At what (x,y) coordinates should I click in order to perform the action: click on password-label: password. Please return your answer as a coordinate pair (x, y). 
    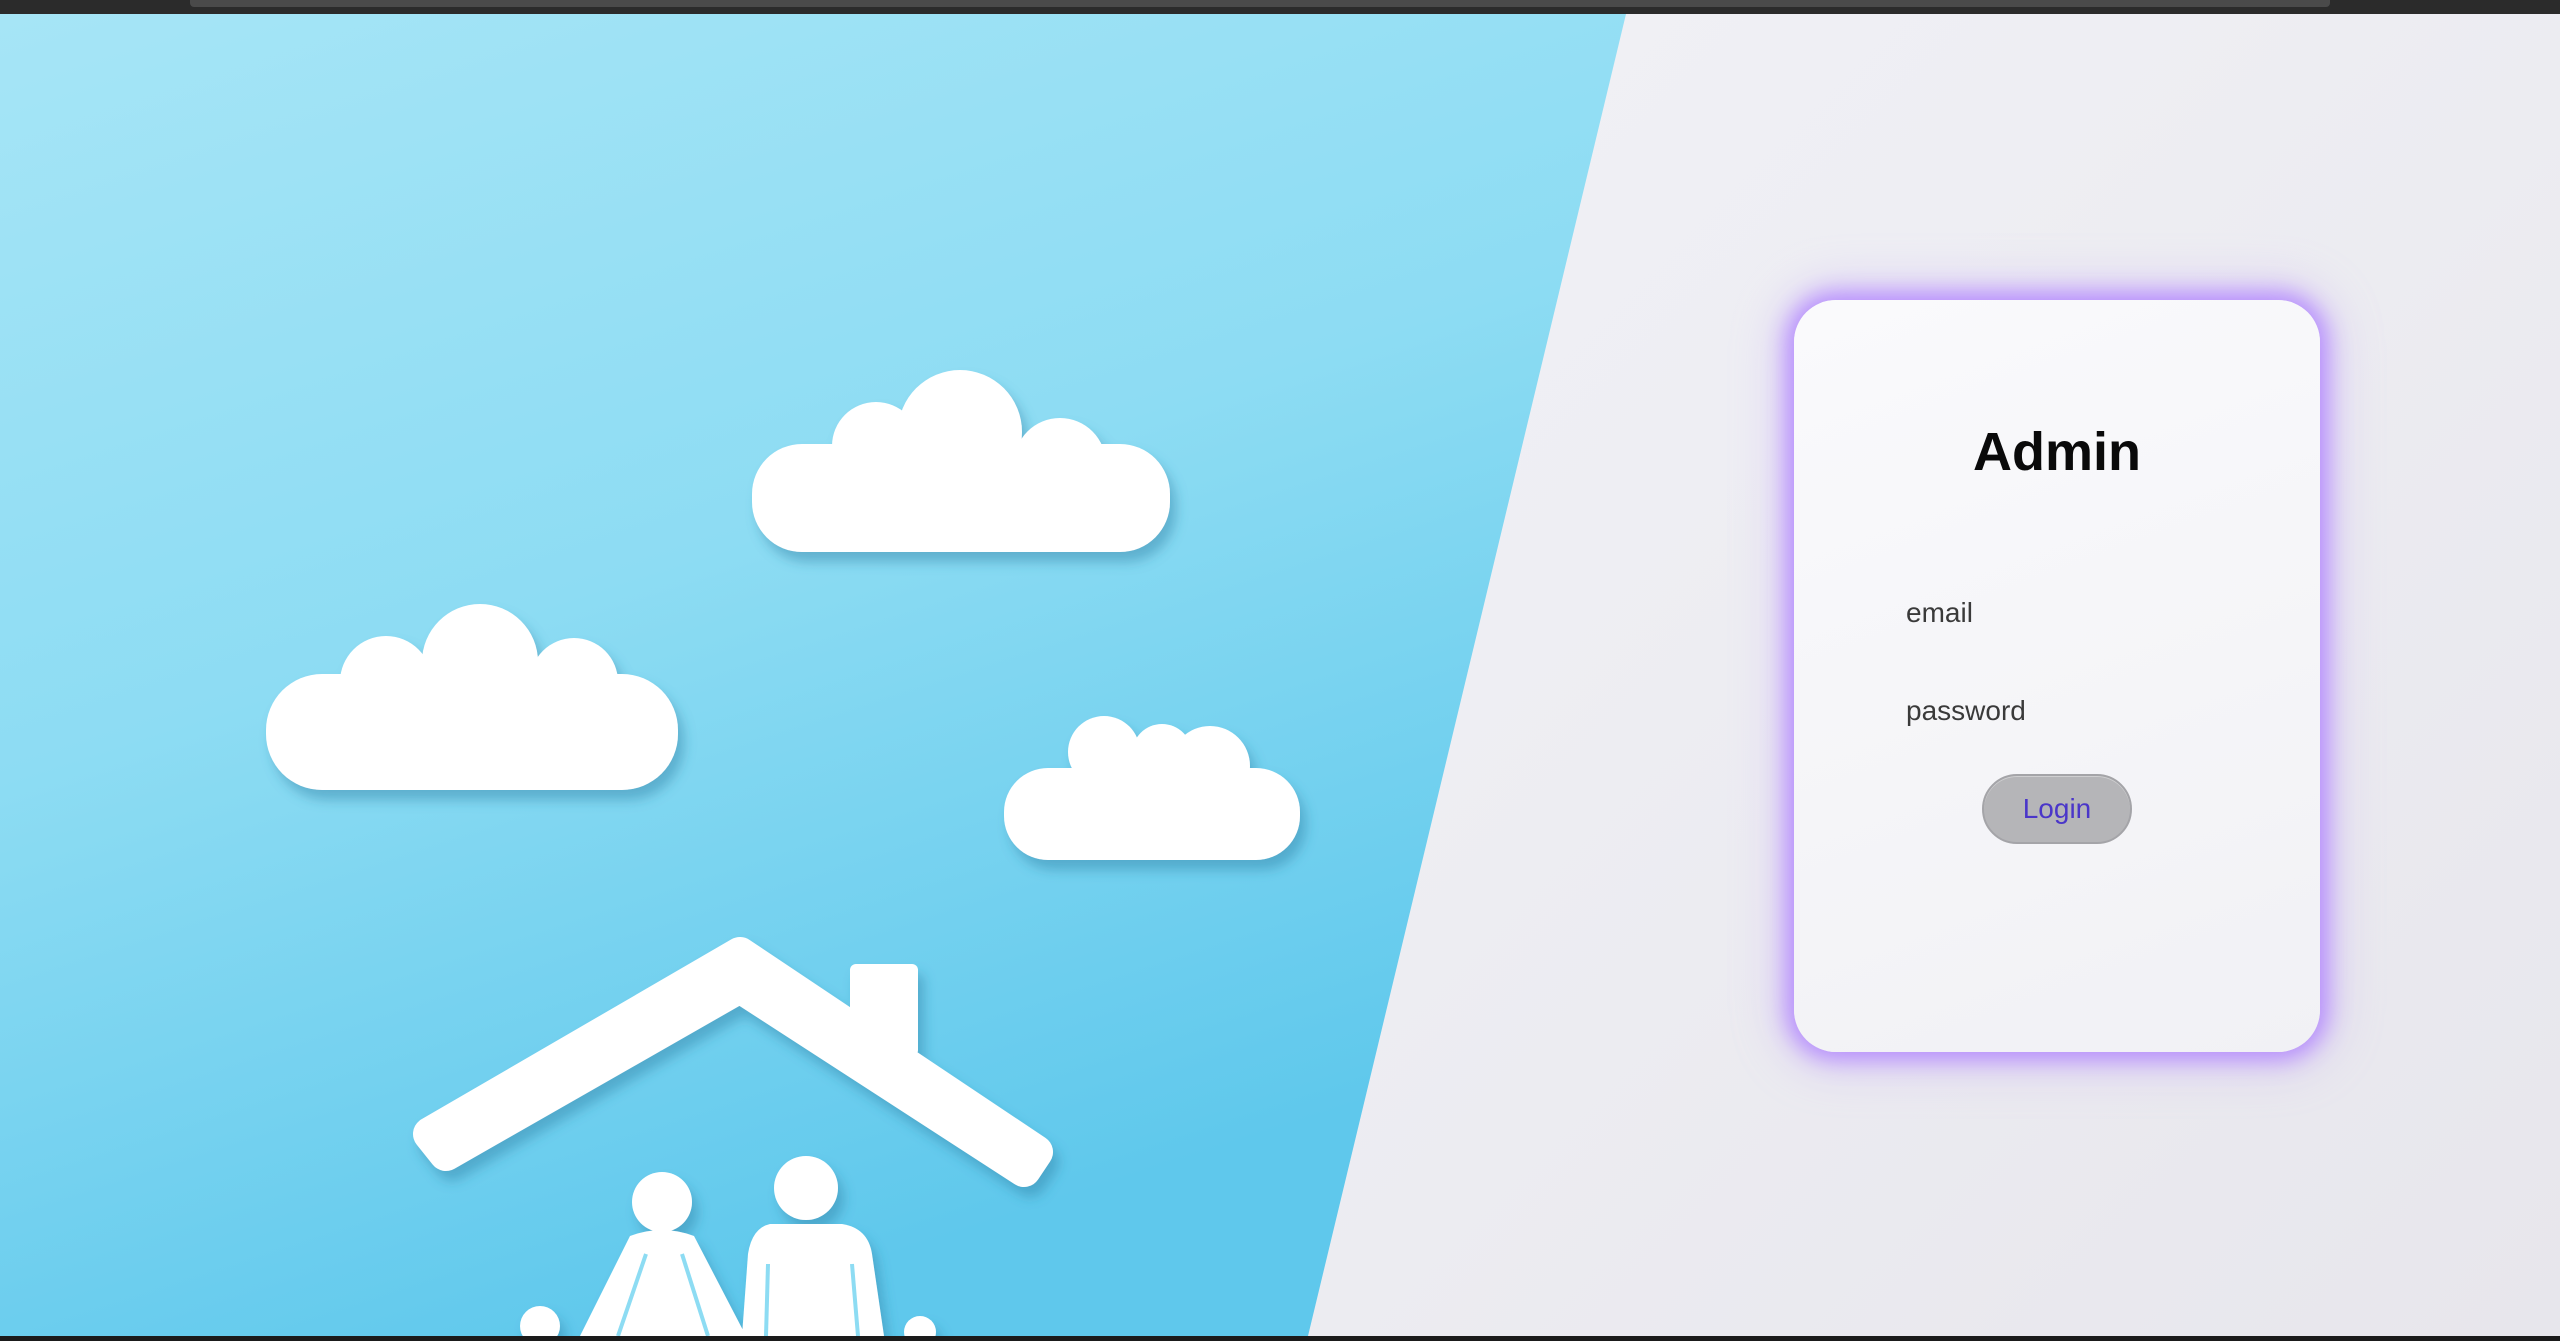
    Looking at the image, I should click on (1966, 710).